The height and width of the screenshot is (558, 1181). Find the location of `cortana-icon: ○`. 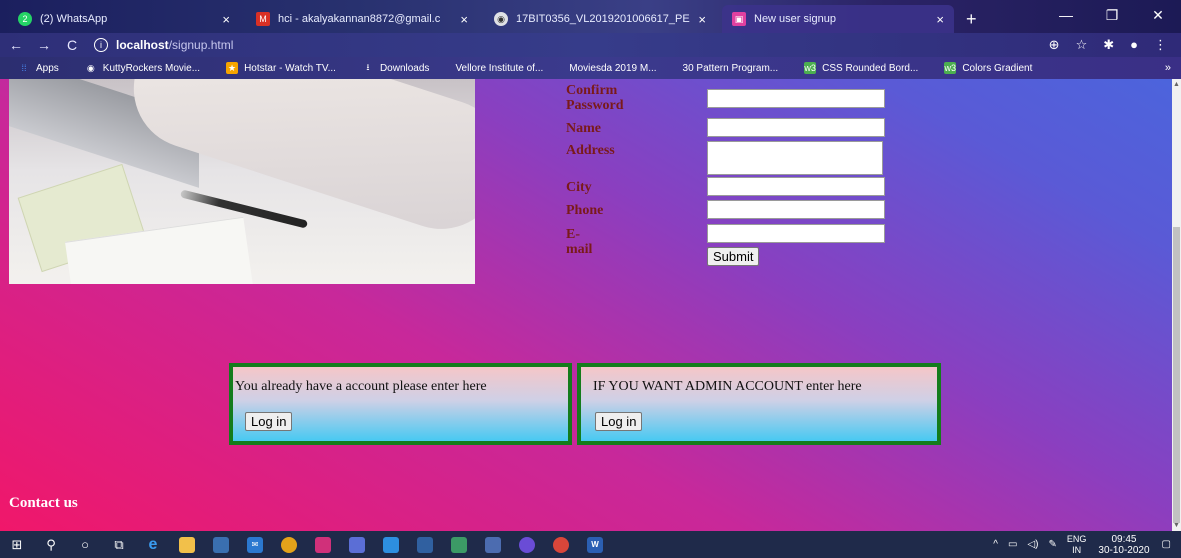

cortana-icon: ○ is located at coordinates (85, 544).